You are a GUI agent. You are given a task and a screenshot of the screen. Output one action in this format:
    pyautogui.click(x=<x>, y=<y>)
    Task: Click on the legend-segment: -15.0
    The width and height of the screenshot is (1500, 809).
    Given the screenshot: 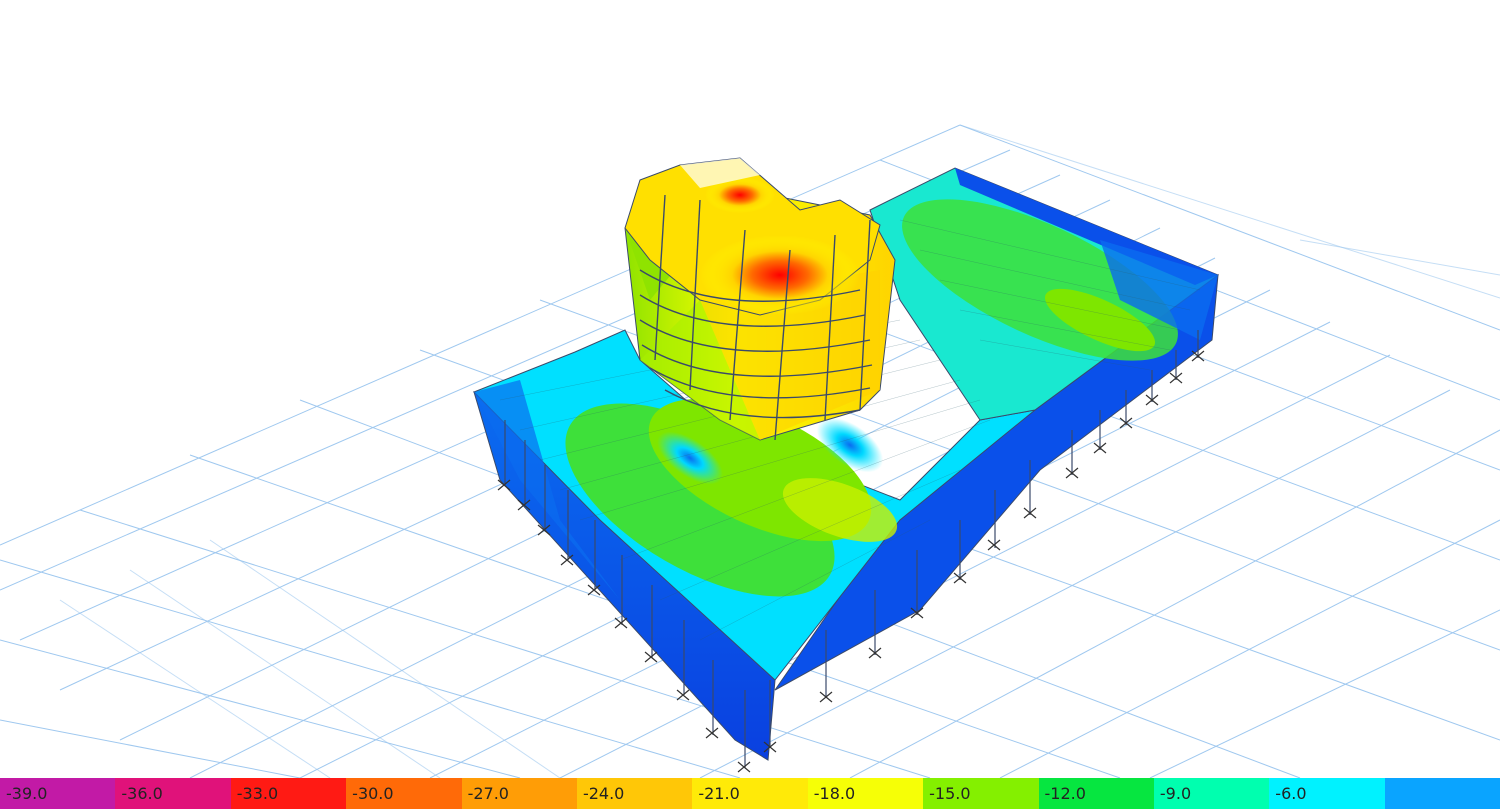 What is the action you would take?
    pyautogui.click(x=981, y=793)
    